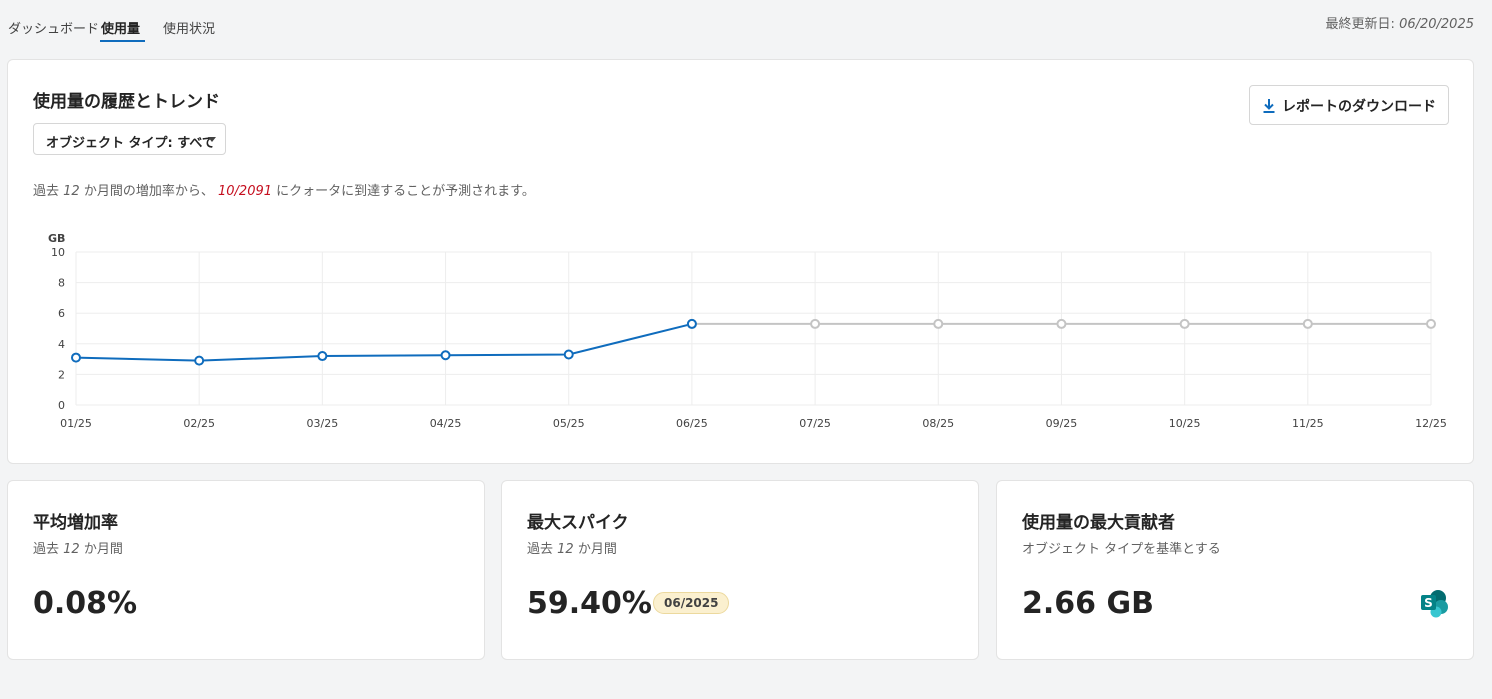 Image resolution: width=1492 pixels, height=699 pixels. What do you see at coordinates (71, 549) in the screenshot?
I see `avg-growth-sub-num: 12` at bounding box center [71, 549].